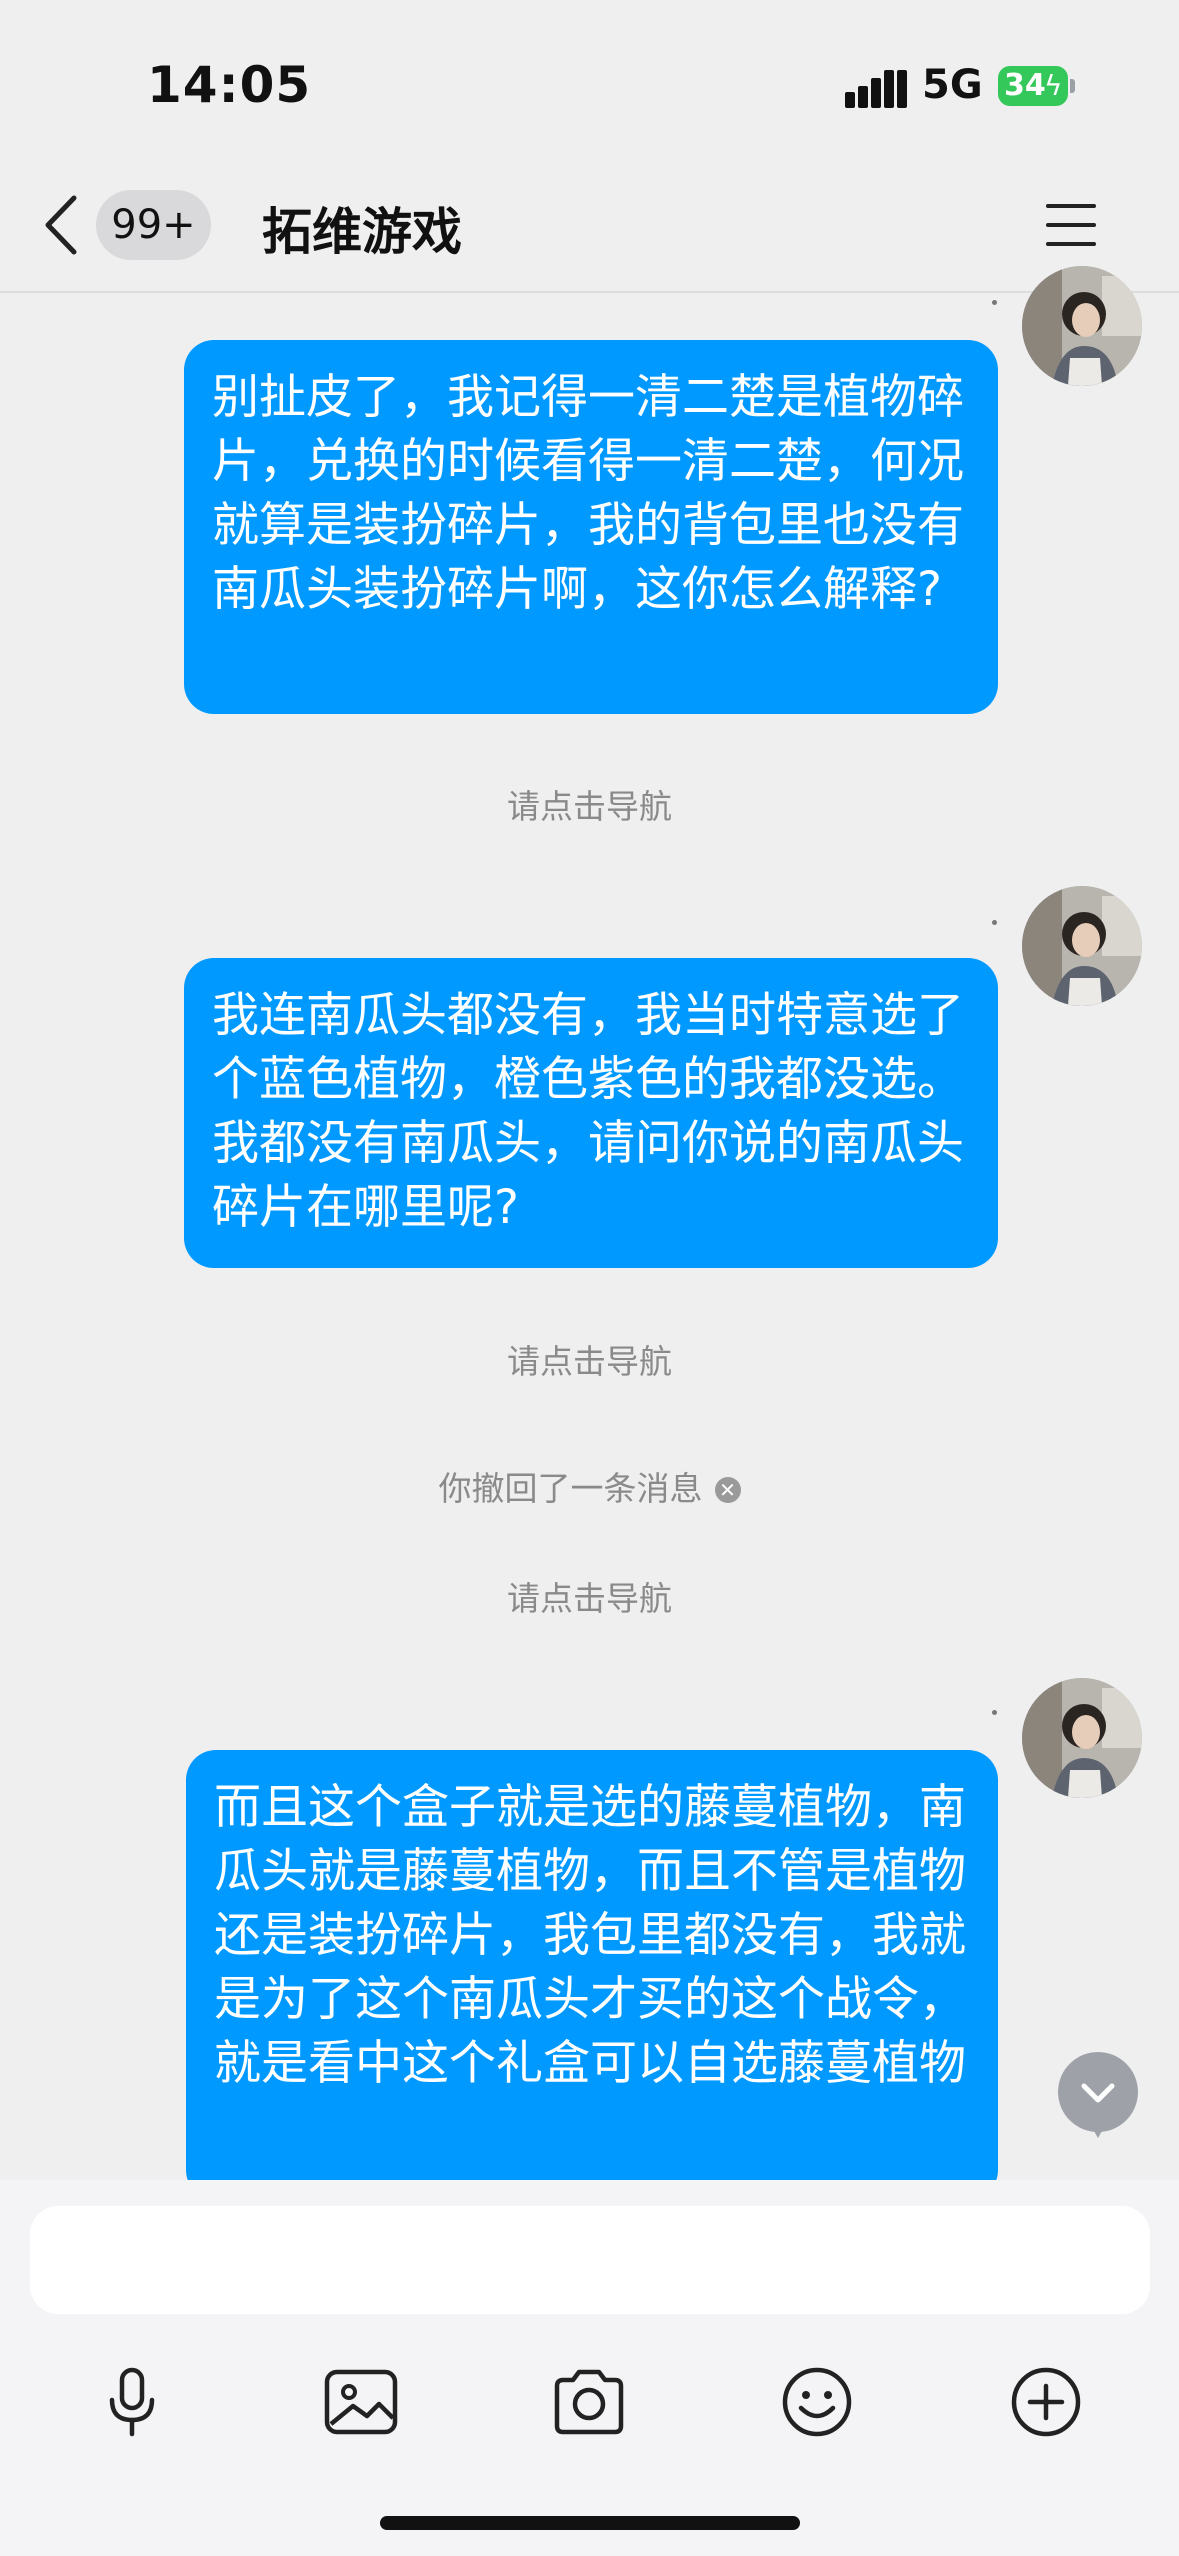 This screenshot has width=1179, height=2556. I want to click on camera-icon, so click(589, 2402).